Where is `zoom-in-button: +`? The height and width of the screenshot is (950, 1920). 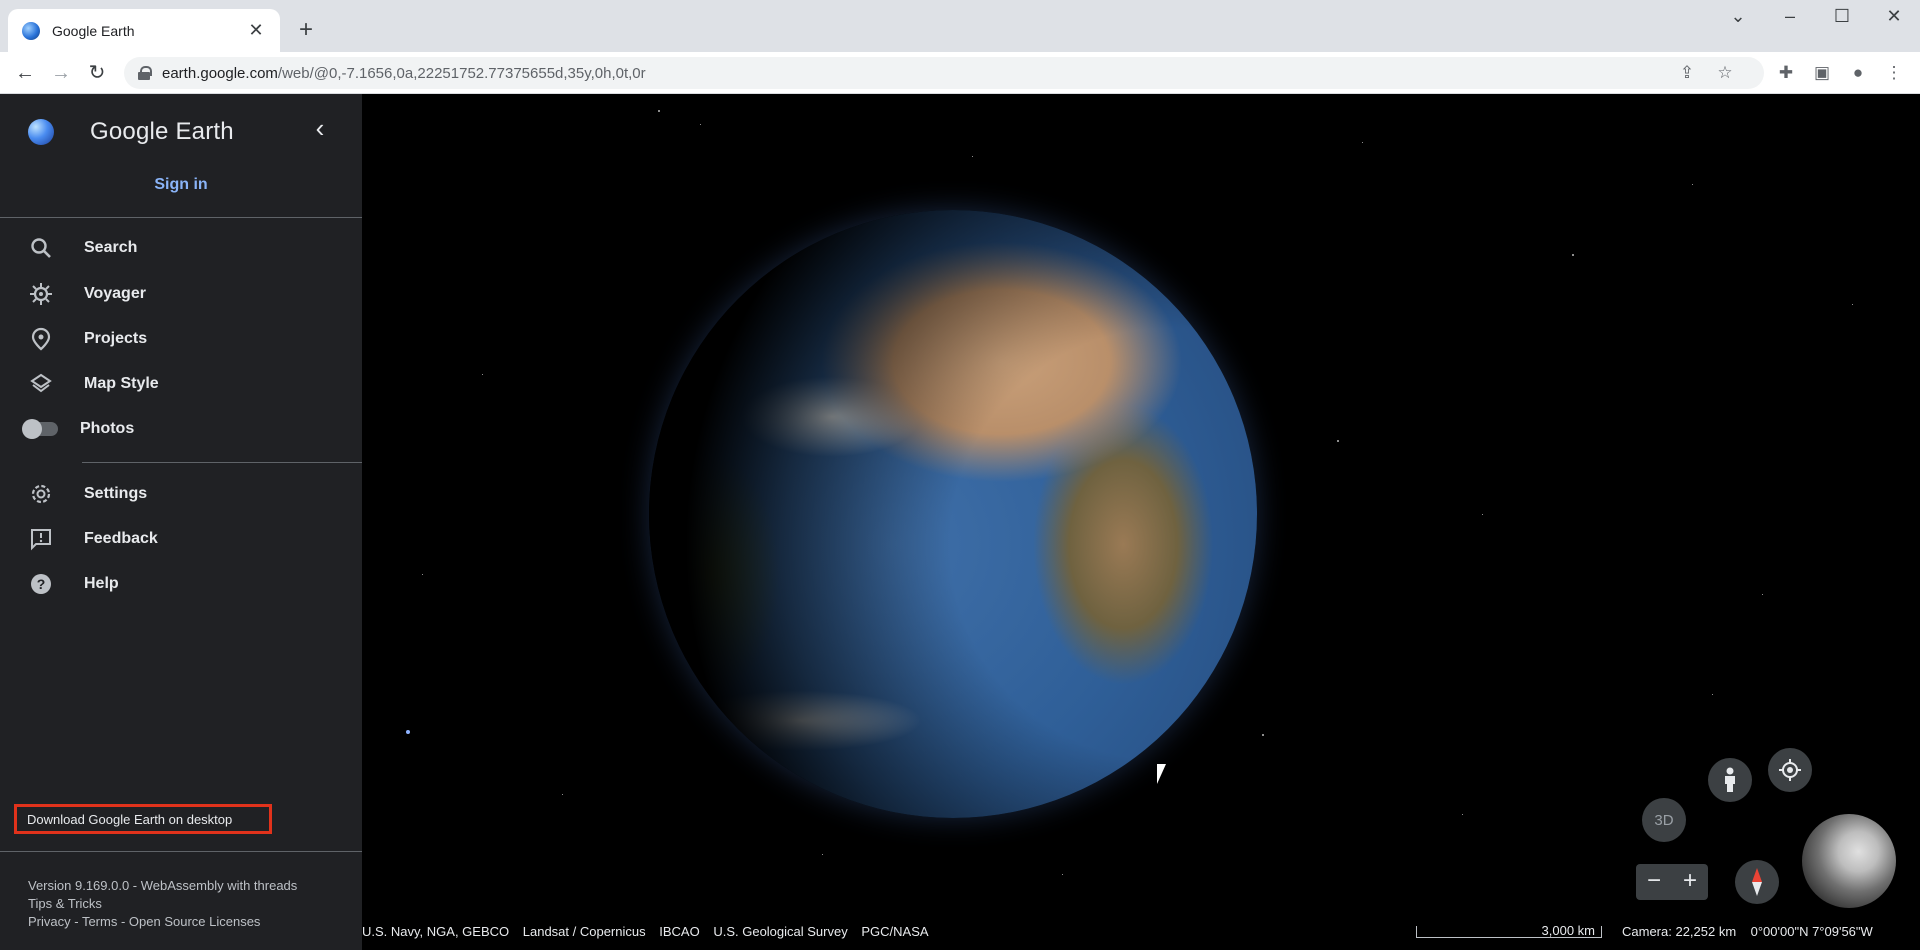 zoom-in-button: + is located at coordinates (1690, 882).